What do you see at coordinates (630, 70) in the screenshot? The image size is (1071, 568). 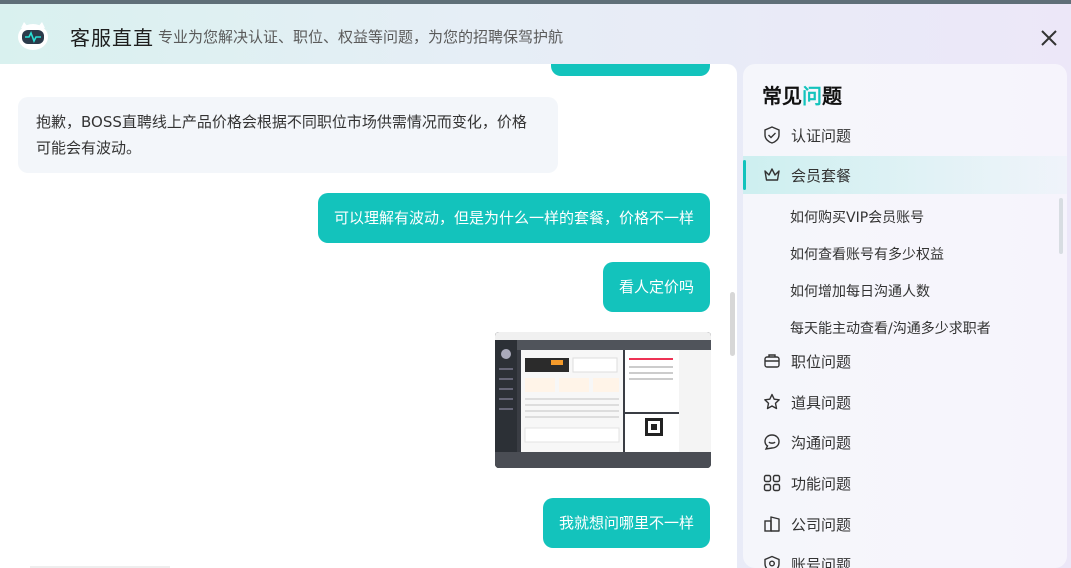 I see `previous-message-bubble` at bounding box center [630, 70].